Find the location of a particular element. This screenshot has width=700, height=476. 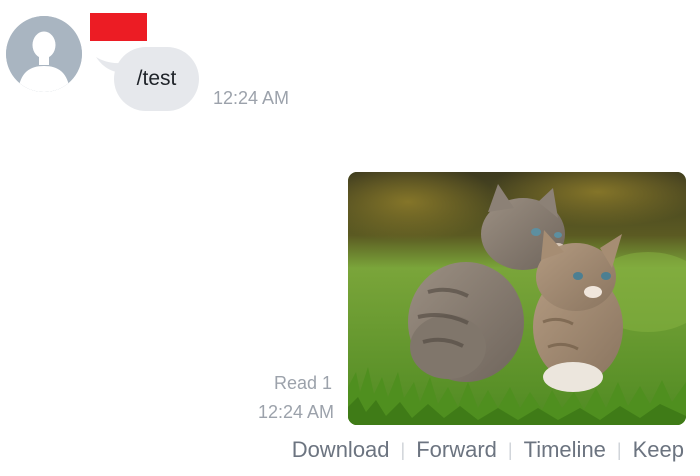

default-user-icon is located at coordinates (44, 54).